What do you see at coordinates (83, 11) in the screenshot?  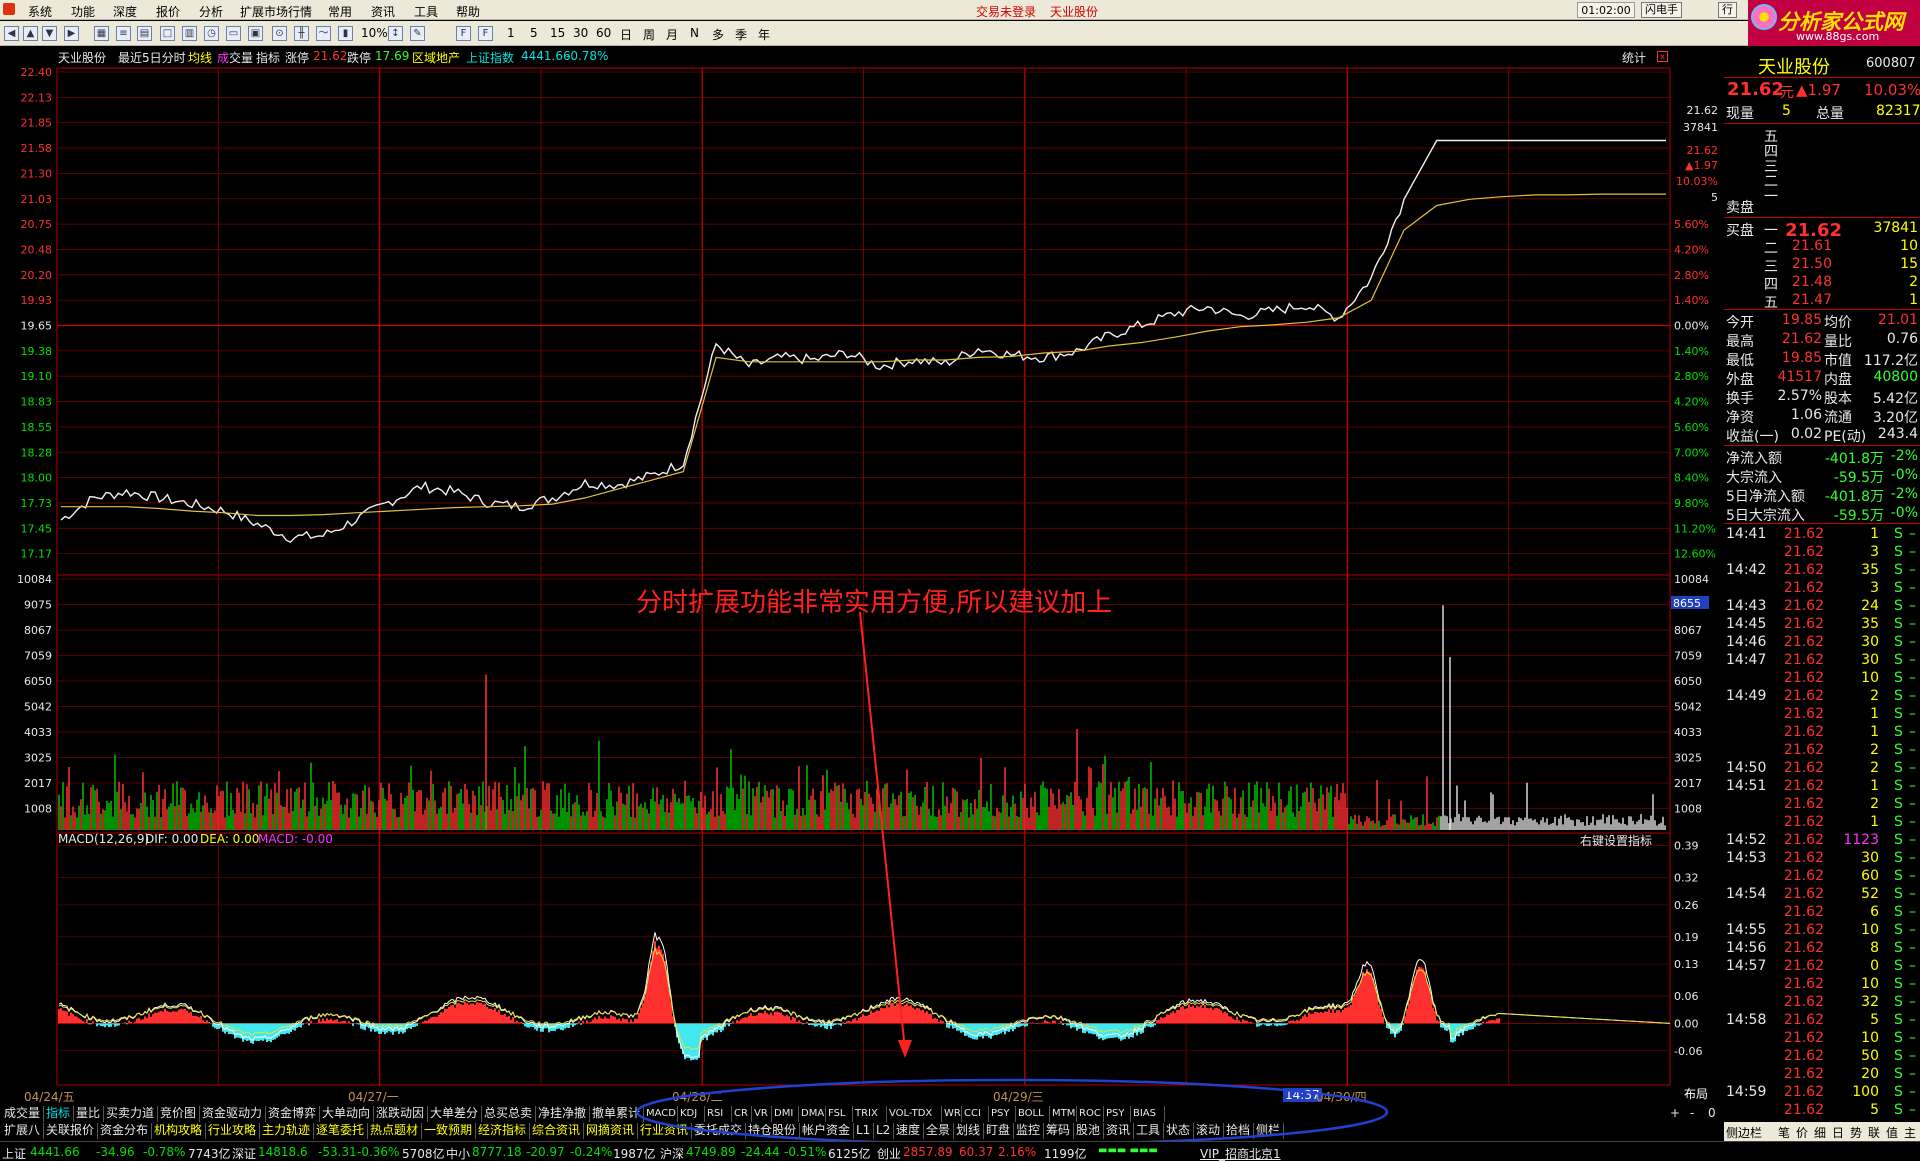 I see `menu-function: 功能` at bounding box center [83, 11].